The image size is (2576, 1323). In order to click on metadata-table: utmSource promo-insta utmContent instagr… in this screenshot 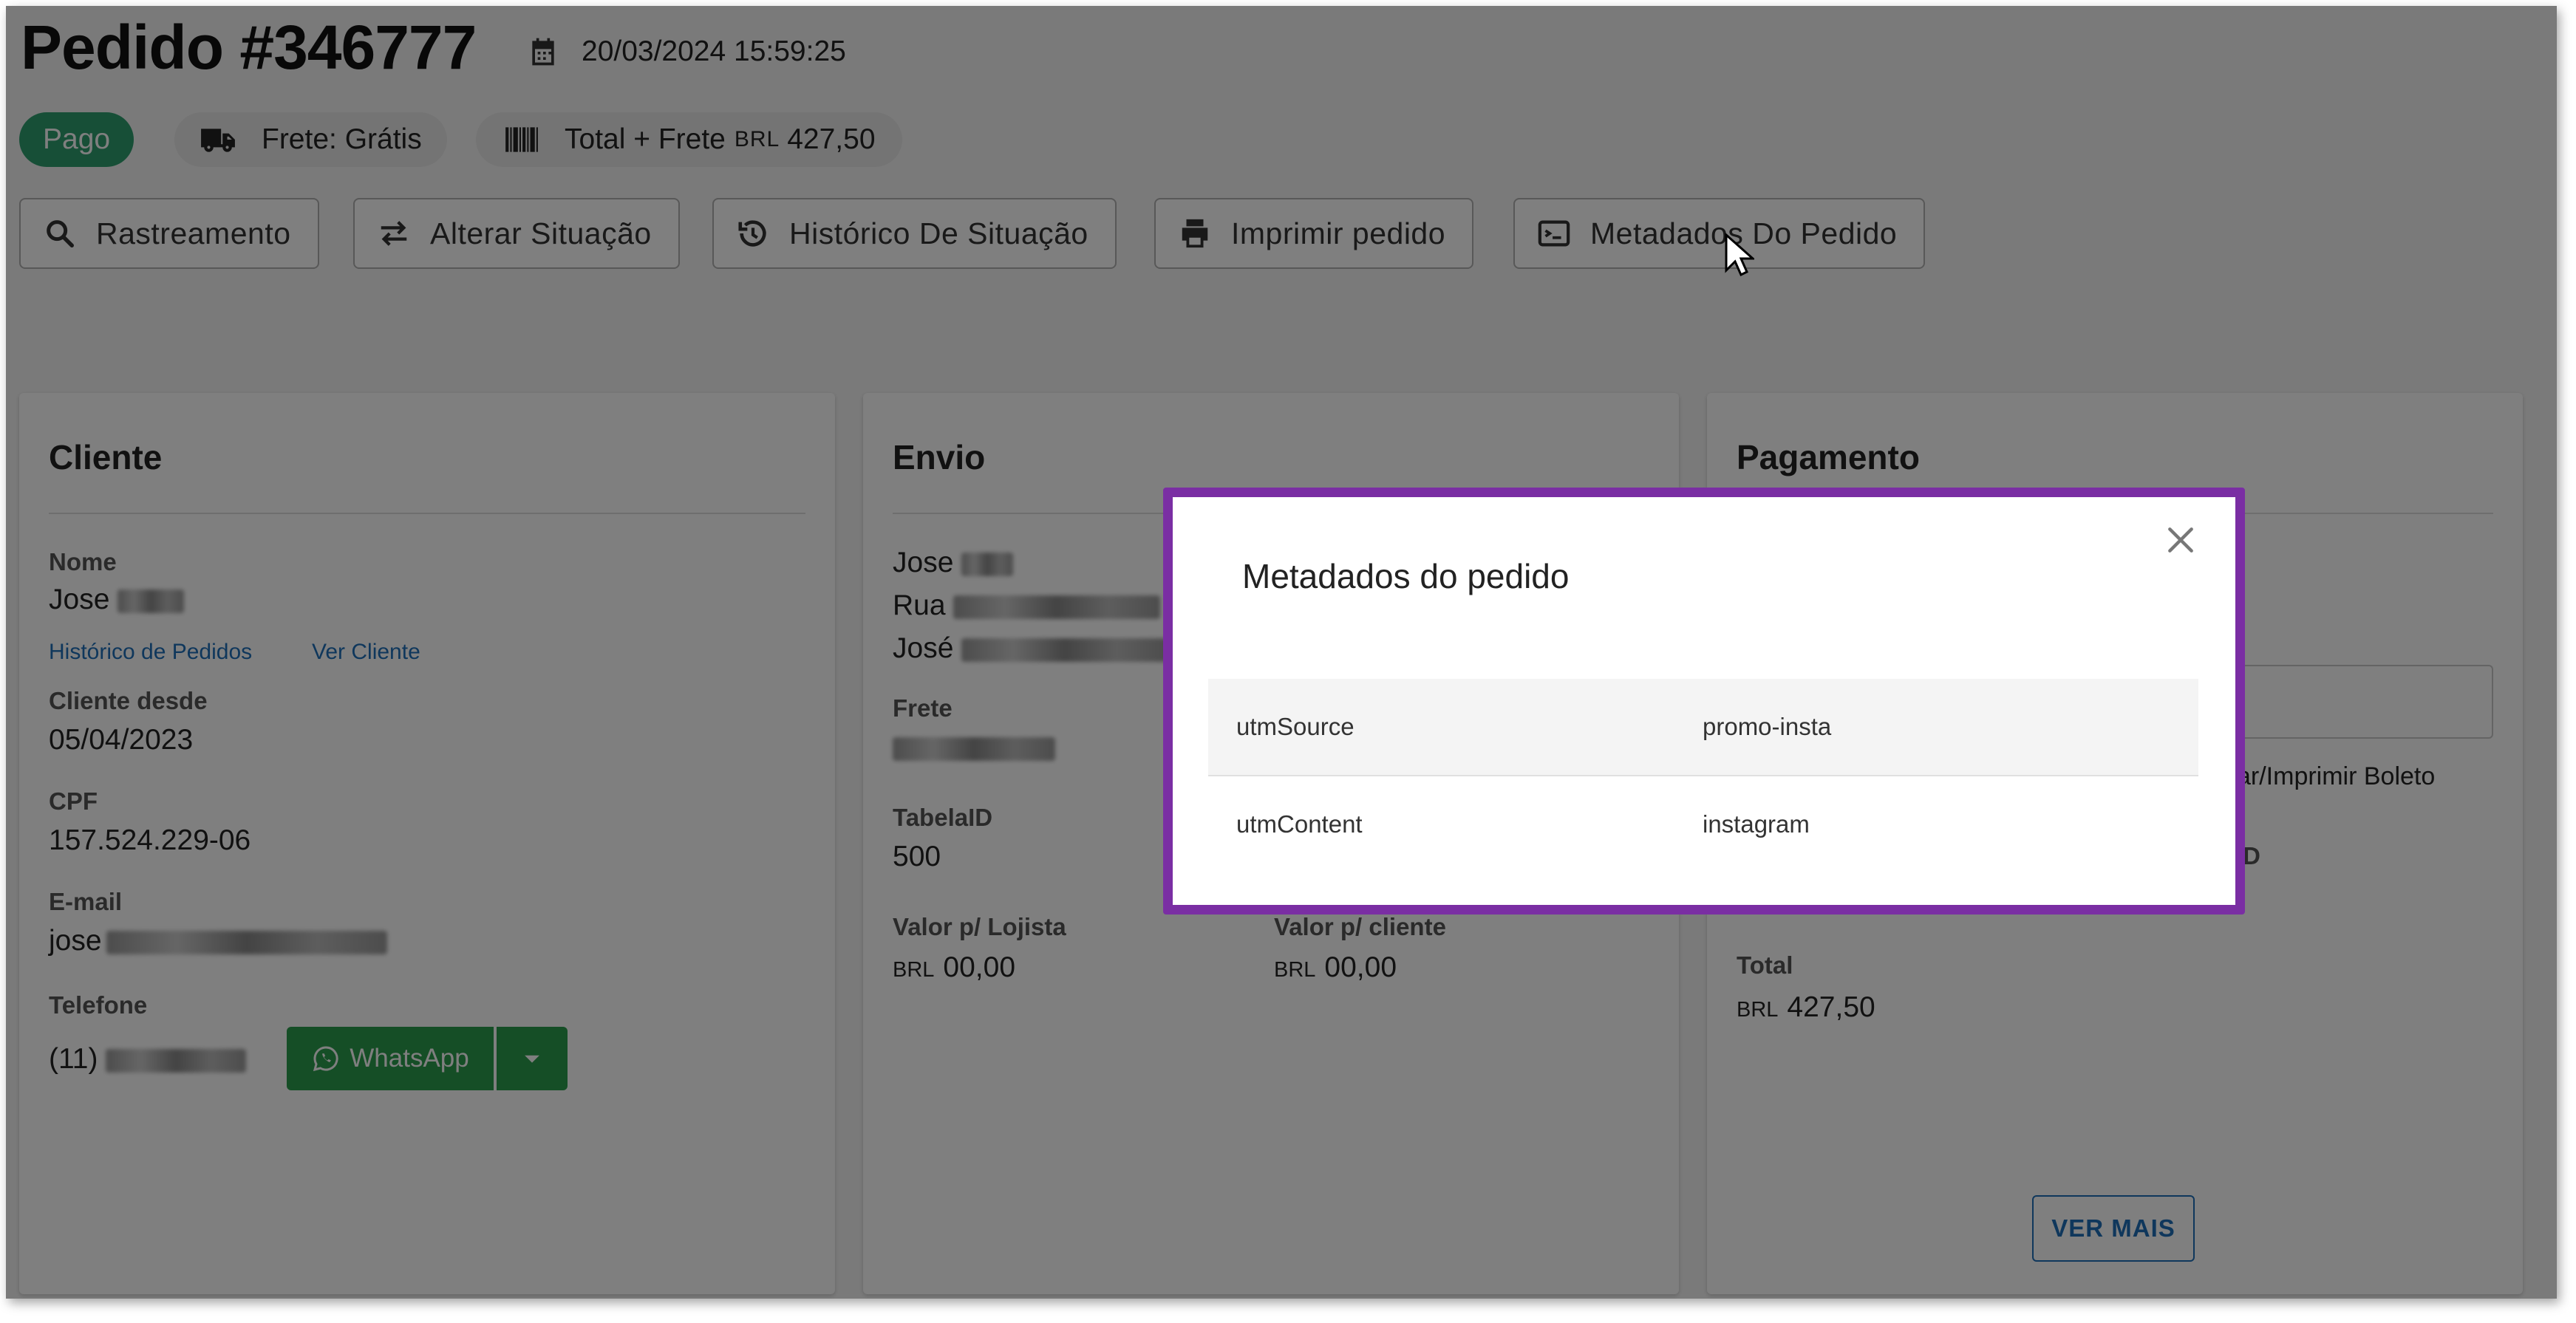, I will do `click(1703, 775)`.